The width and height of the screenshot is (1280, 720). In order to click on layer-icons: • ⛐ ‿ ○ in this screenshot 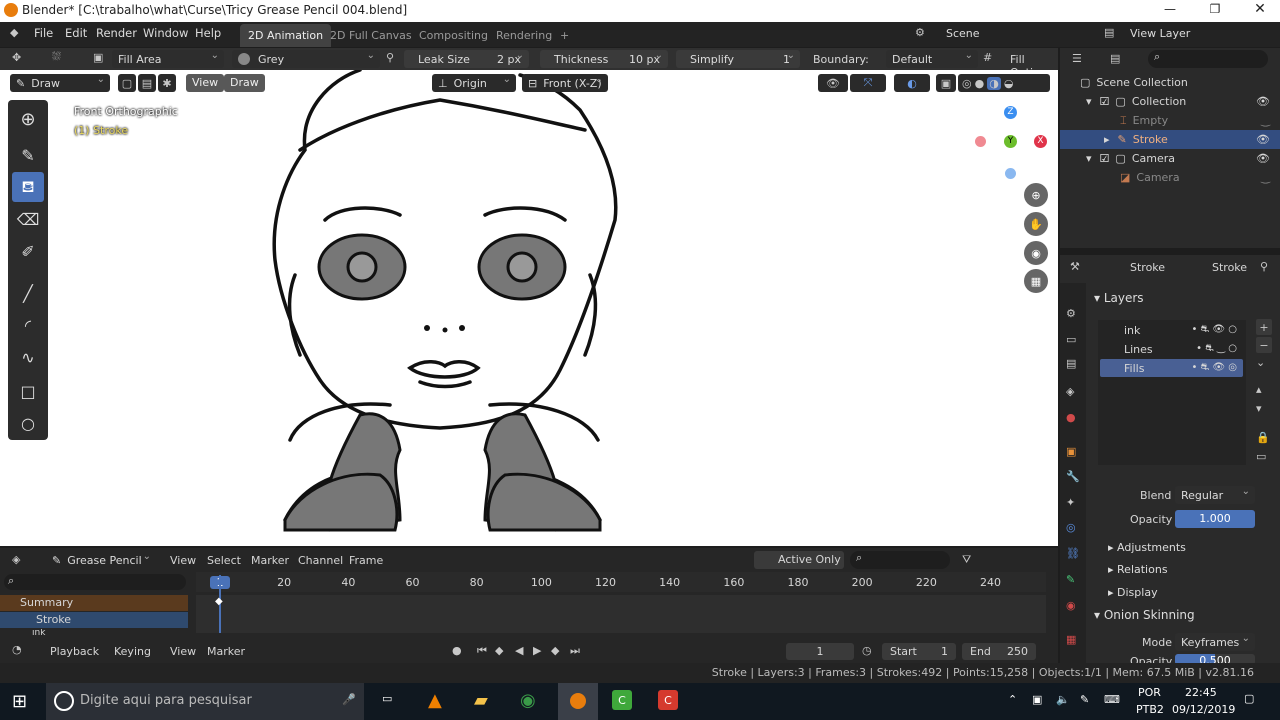, I will do `click(1216, 349)`.